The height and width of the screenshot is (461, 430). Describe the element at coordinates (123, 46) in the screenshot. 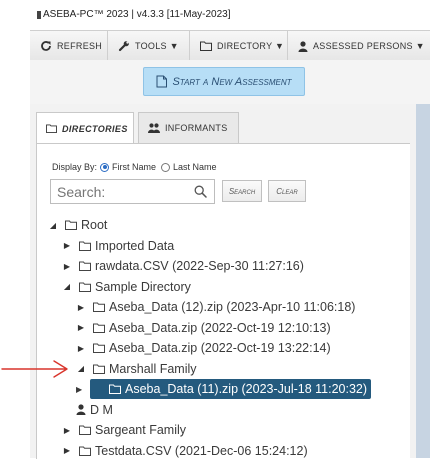

I see `wrench-icon` at that location.